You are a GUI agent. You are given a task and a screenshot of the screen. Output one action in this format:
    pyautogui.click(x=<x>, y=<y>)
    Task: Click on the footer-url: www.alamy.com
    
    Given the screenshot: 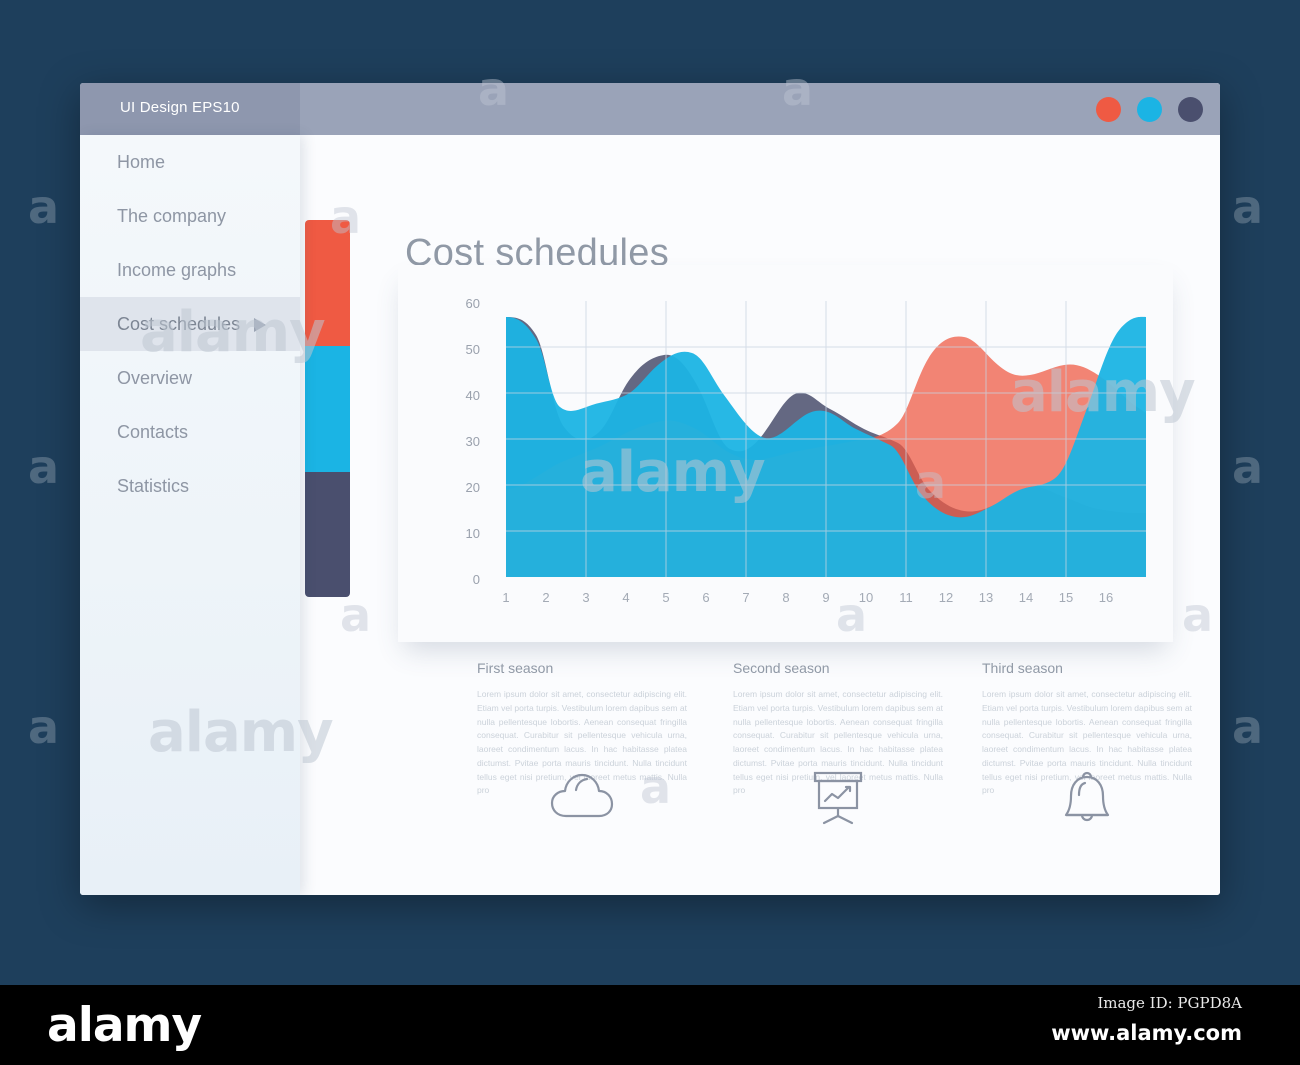 What is the action you would take?
    pyautogui.click(x=1146, y=1033)
    